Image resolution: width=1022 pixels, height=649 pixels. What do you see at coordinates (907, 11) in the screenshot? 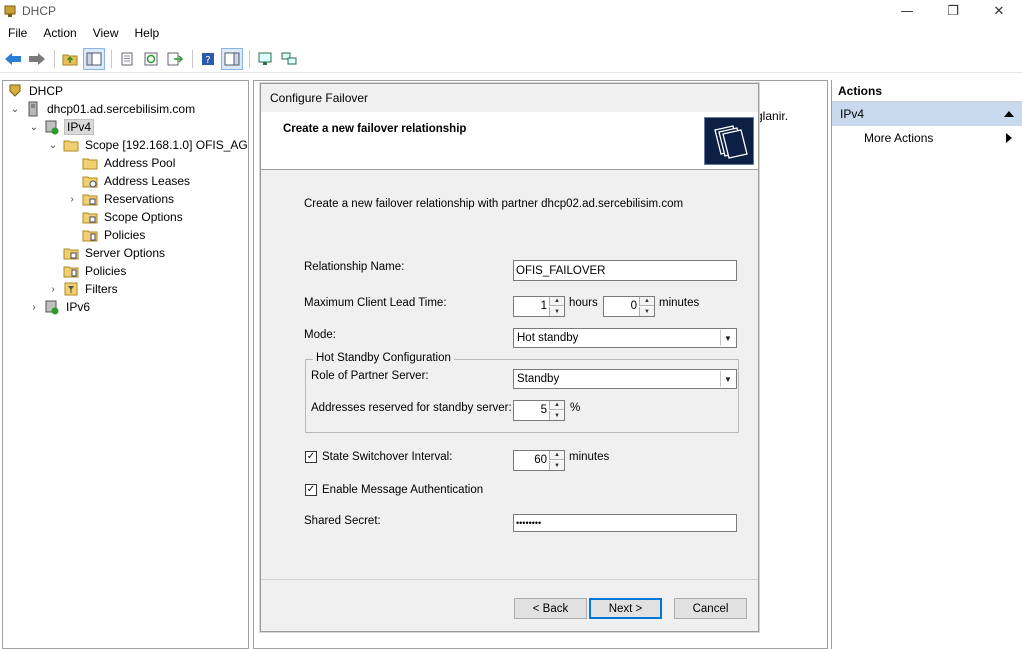
I see `minimize-button: —` at bounding box center [907, 11].